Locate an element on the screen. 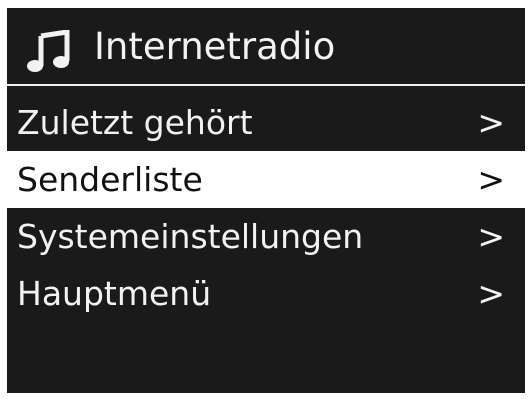 Image resolution: width=531 pixels, height=401 pixels. menu-item-systemeinstellungen: Systemeinstellungen > is located at coordinates (266, 236).